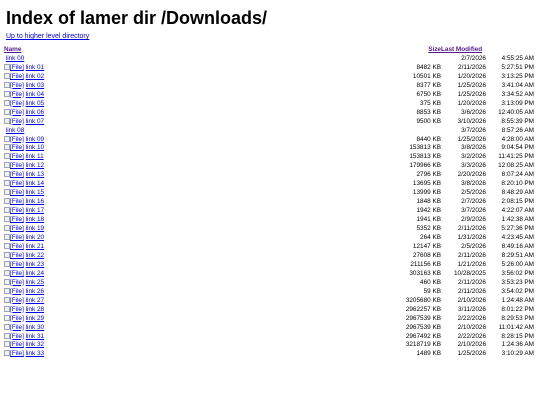 The image size is (540, 405). Describe the element at coordinates (35, 264) in the screenshot. I see `file-link: link 23` at that location.